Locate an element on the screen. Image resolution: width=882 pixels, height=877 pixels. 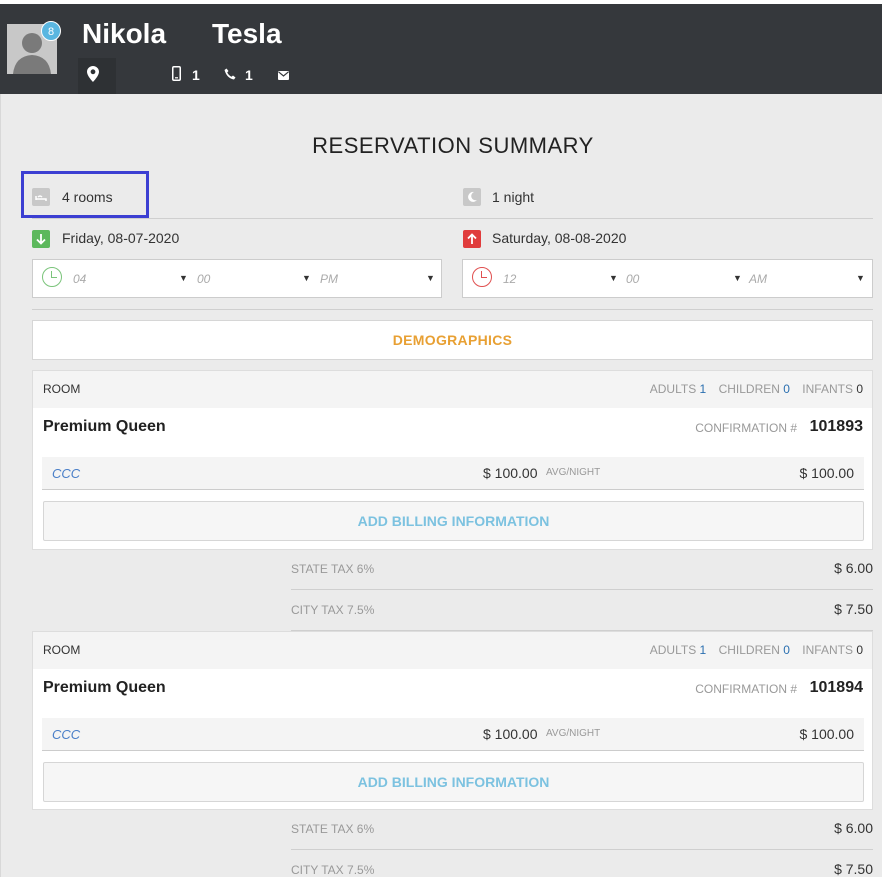
checkin-minute: 00 is located at coordinates (203, 279).